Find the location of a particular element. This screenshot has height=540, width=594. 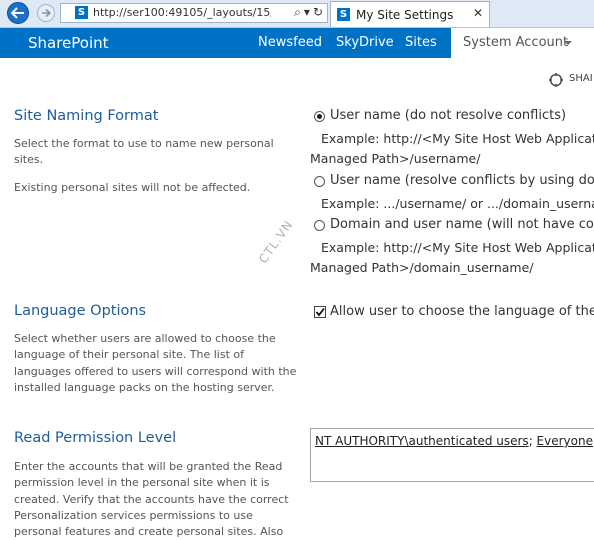

caret-down-icon is located at coordinates (568, 43).